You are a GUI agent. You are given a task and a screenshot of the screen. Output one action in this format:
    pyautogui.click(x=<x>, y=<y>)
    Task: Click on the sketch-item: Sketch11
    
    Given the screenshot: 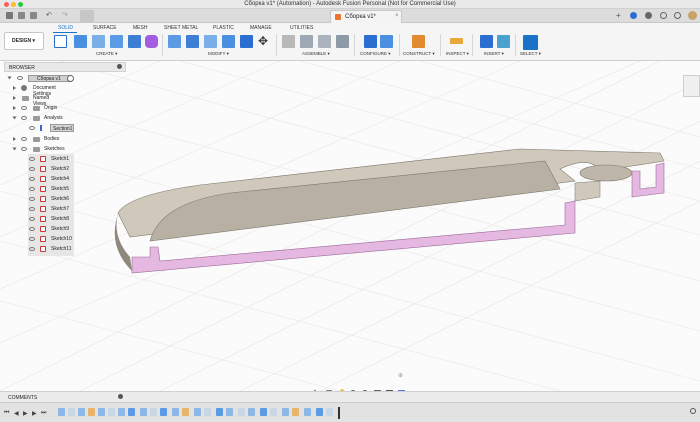 What is the action you would take?
    pyautogui.click(x=61, y=249)
    